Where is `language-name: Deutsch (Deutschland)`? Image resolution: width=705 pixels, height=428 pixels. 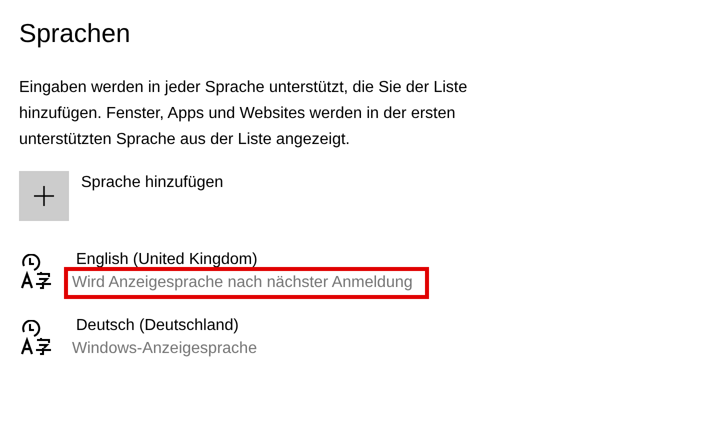 language-name: Deutsch (Deutschland) is located at coordinates (174, 326).